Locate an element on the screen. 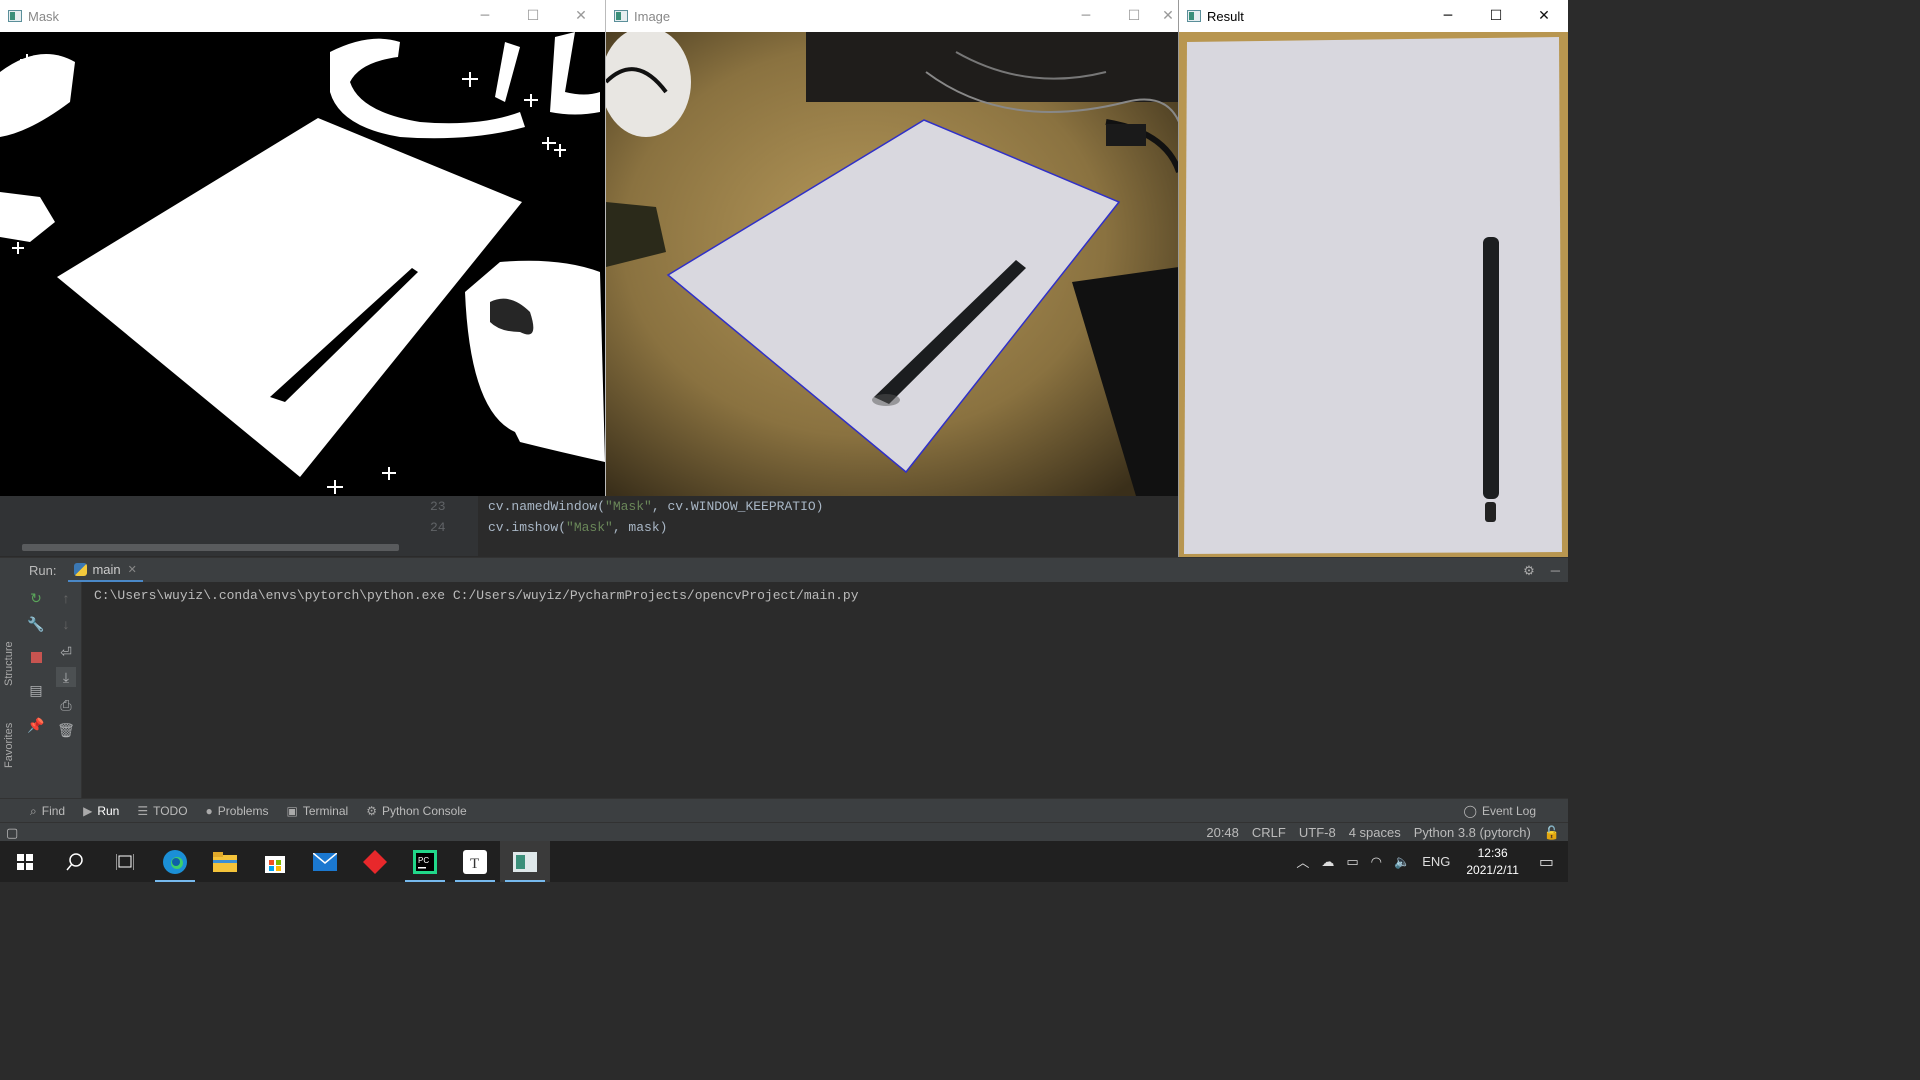 This screenshot has width=1920, height=1080. info-icon: ● is located at coordinates (209, 811).